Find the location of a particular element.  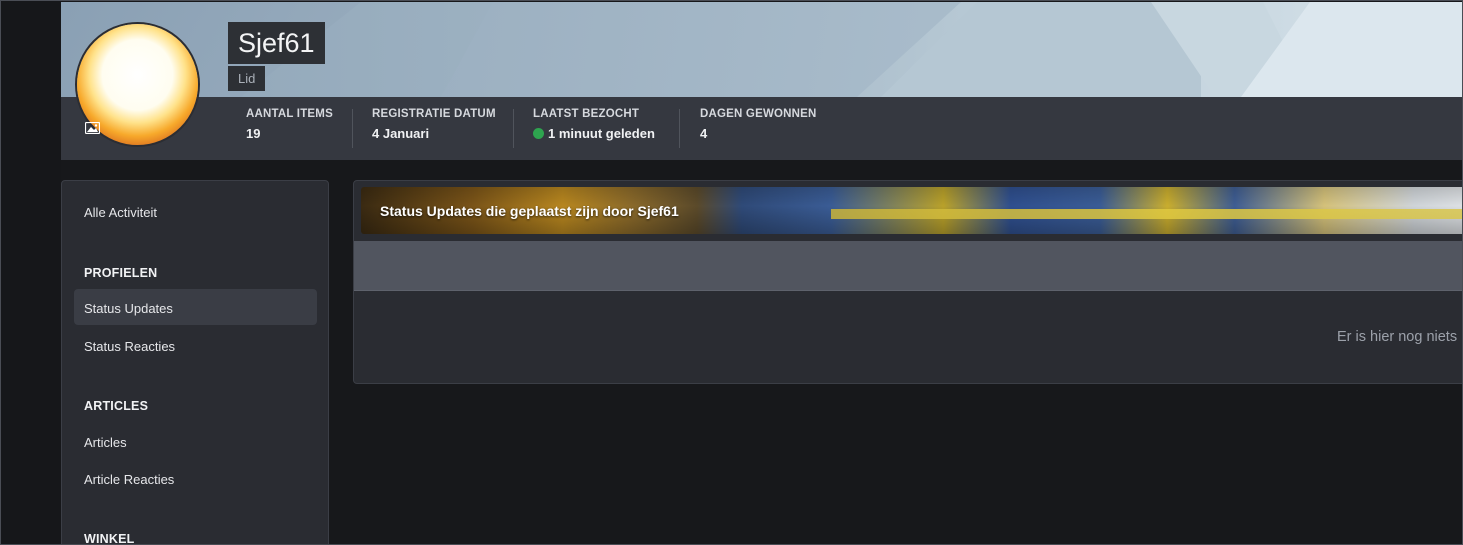

stat-value-row: 1 minuut geleden is located at coordinates (594, 133).